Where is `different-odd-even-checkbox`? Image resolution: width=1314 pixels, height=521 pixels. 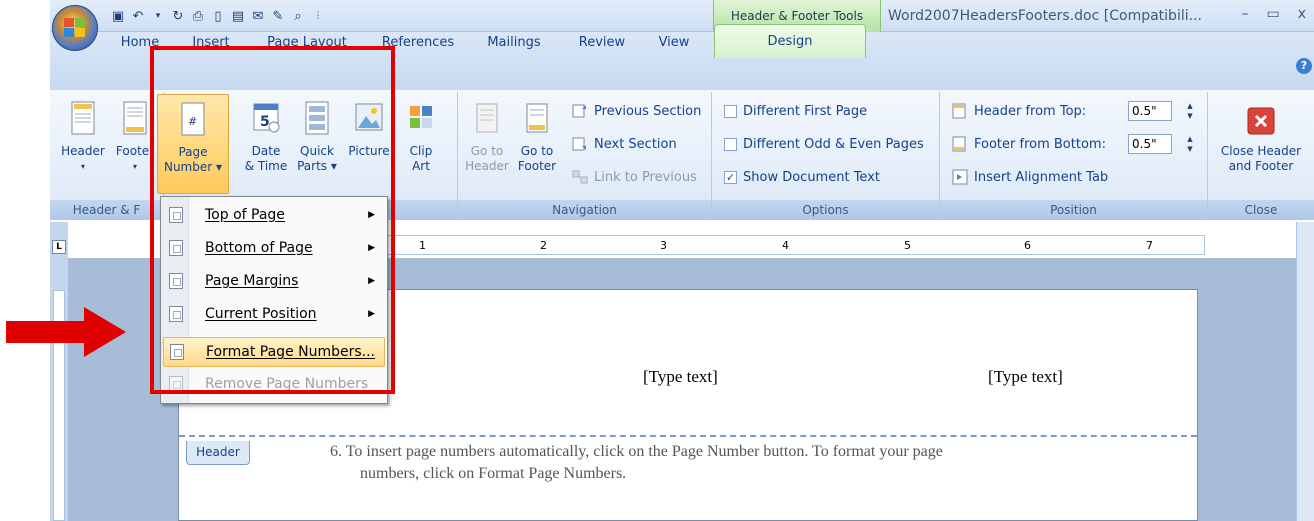 different-odd-even-checkbox is located at coordinates (730, 144).